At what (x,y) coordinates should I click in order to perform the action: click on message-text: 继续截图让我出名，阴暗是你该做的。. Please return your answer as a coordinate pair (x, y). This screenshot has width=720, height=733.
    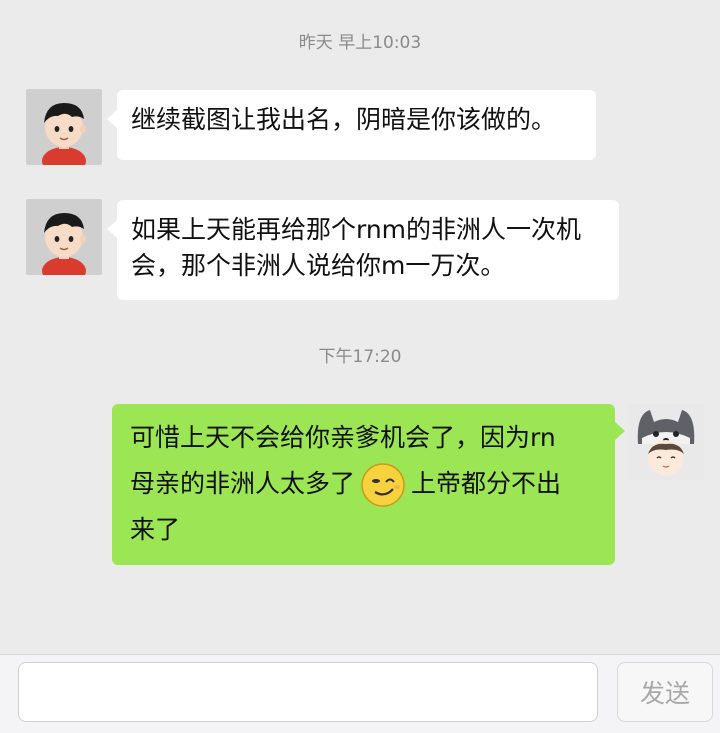
    Looking at the image, I should click on (344, 119).